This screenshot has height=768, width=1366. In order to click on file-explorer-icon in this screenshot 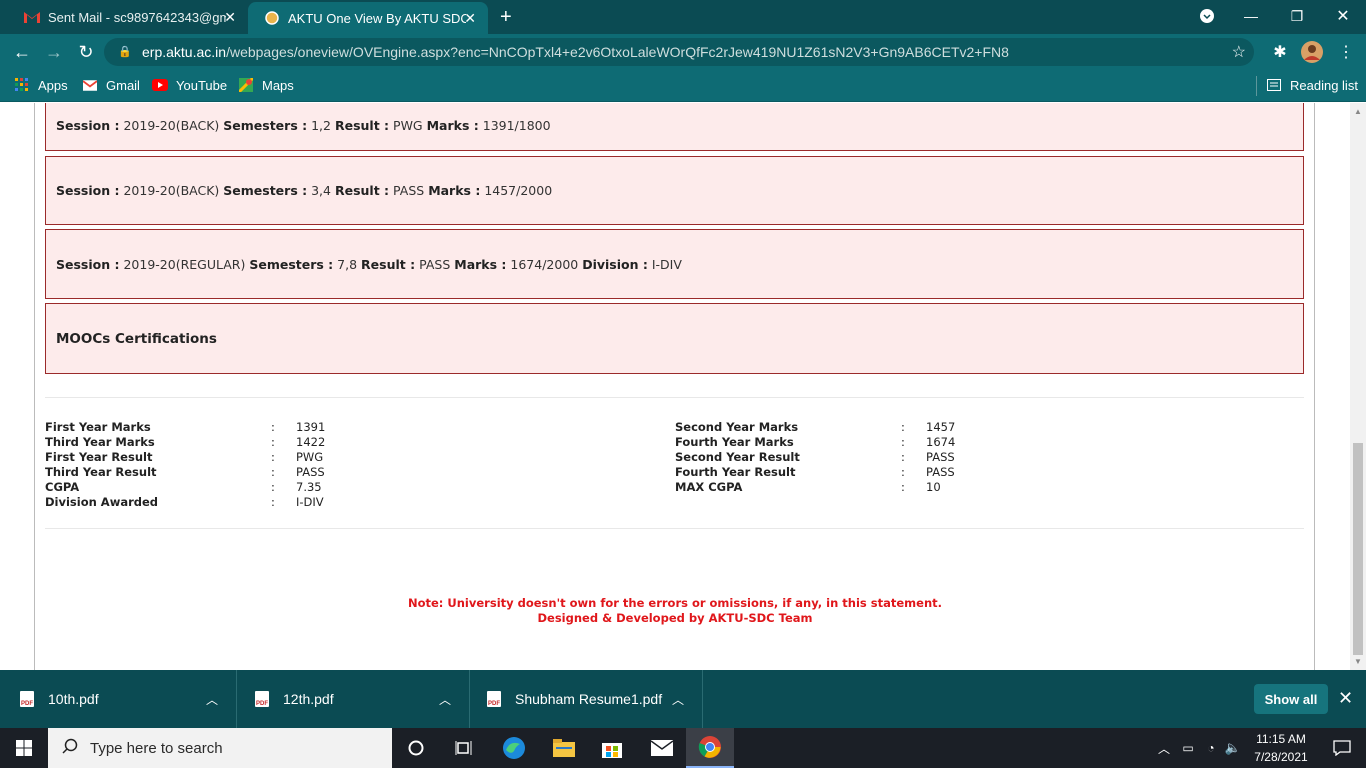, I will do `click(564, 748)`.